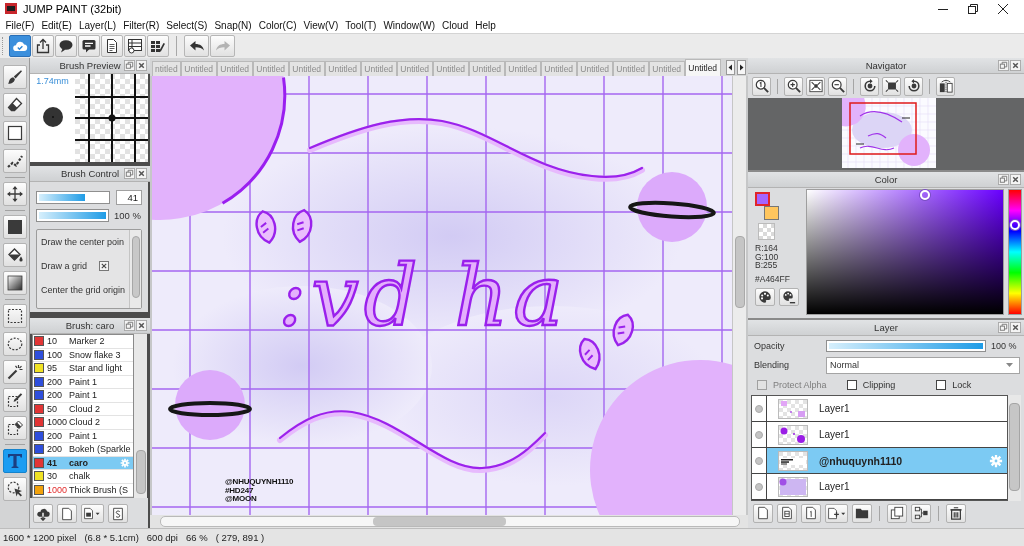 The height and width of the screenshot is (546, 1024). What do you see at coordinates (14, 489) in the screenshot?
I see `selection-pointer-tool` at bounding box center [14, 489].